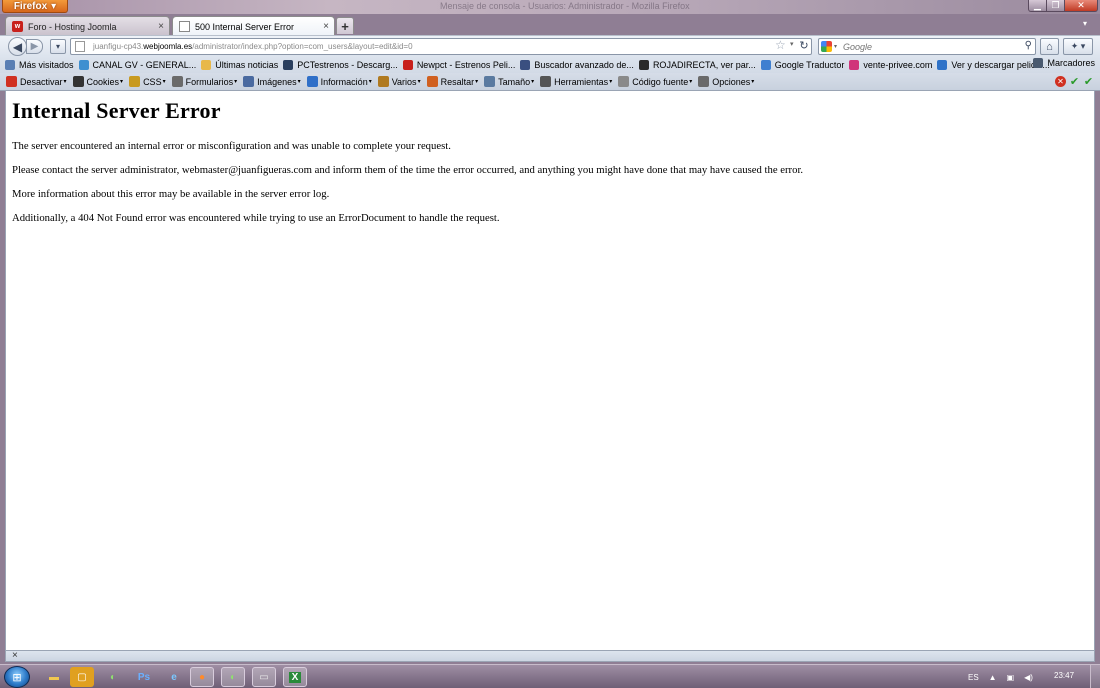  I want to click on taskbar-excel-button: X, so click(295, 677).